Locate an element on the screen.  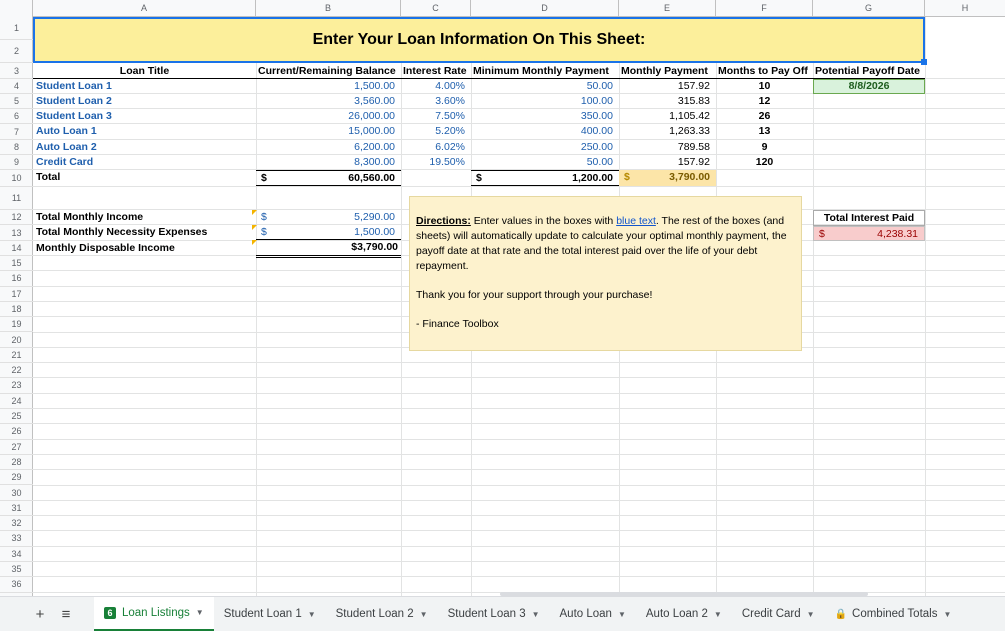
col-header-g: G is located at coordinates (869, 8).